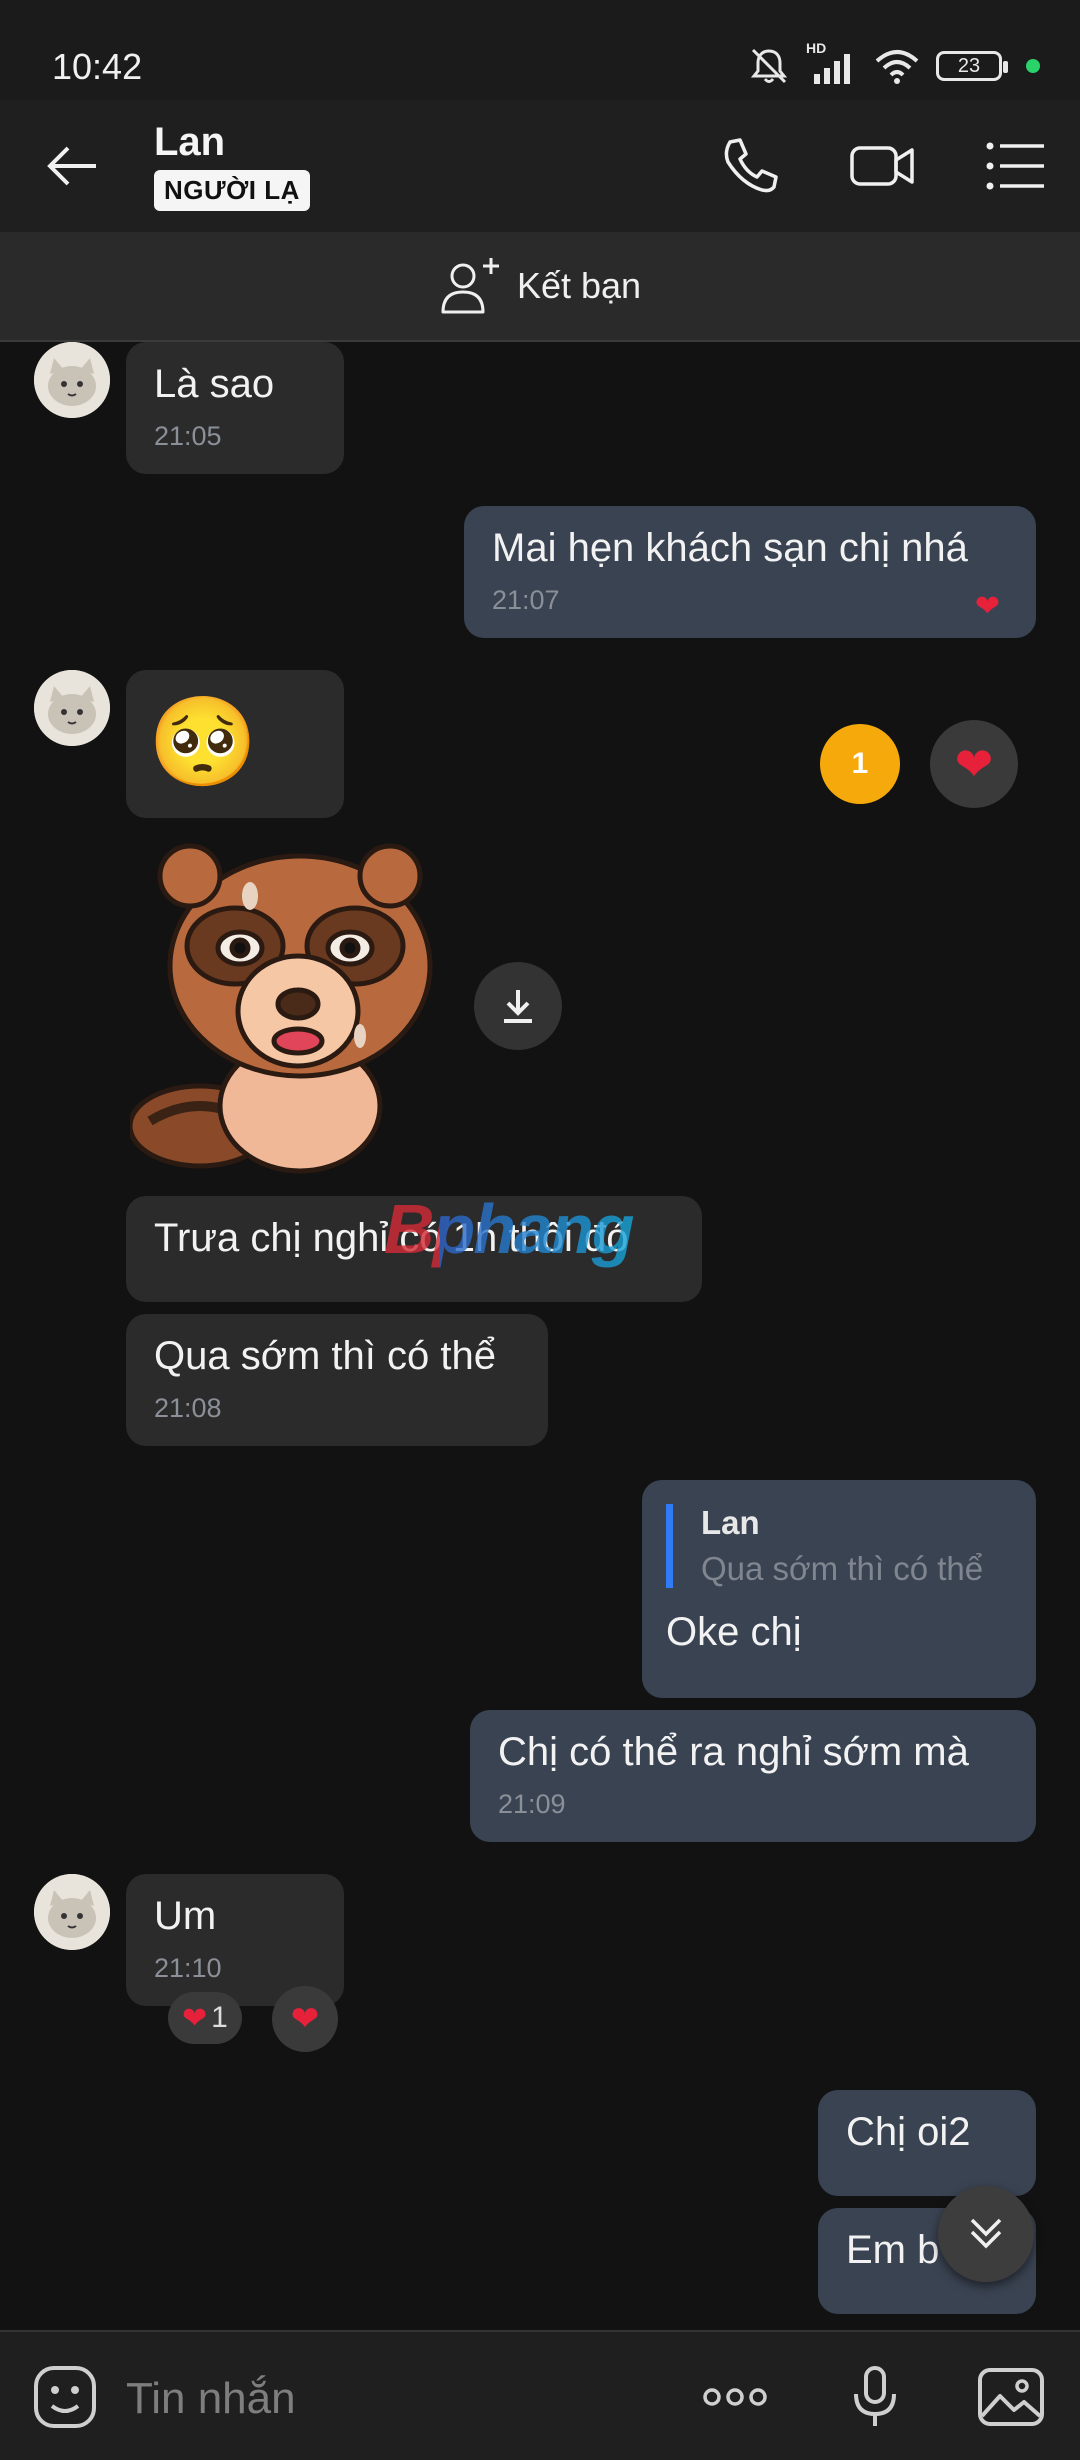  What do you see at coordinates (579, 285) in the screenshot?
I see `add-friend-label: Kết bạn` at bounding box center [579, 285].